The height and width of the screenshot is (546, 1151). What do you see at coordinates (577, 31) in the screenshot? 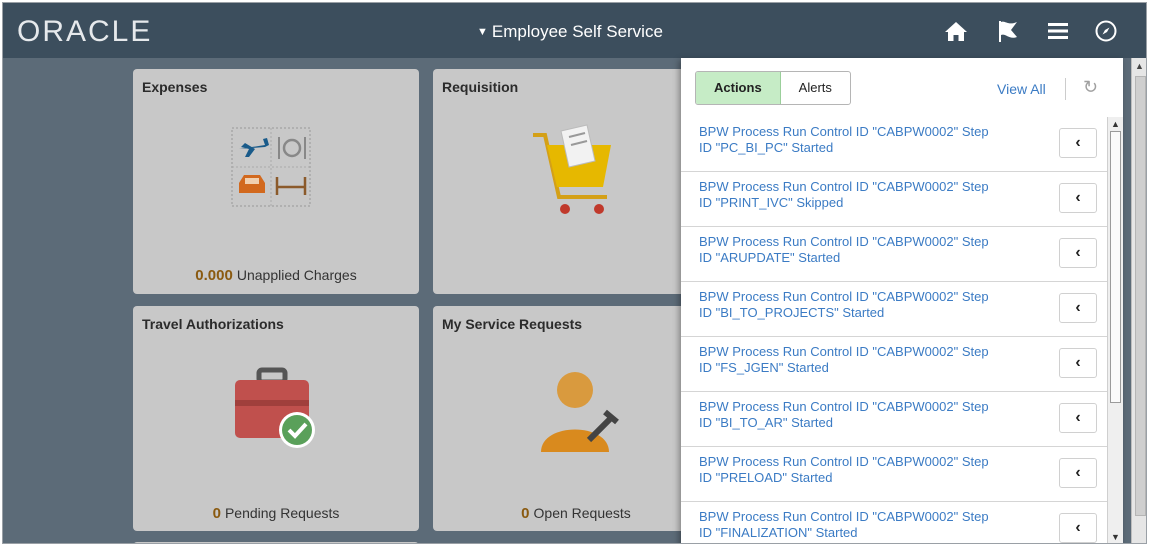
I see `page-title: Employee Self Service` at bounding box center [577, 31].